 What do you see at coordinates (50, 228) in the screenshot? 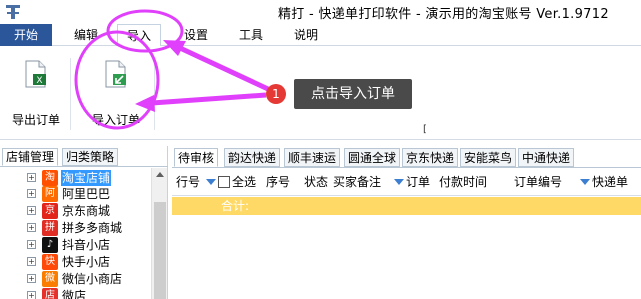
I see `pinduoduo-icon: 拼` at bounding box center [50, 228].